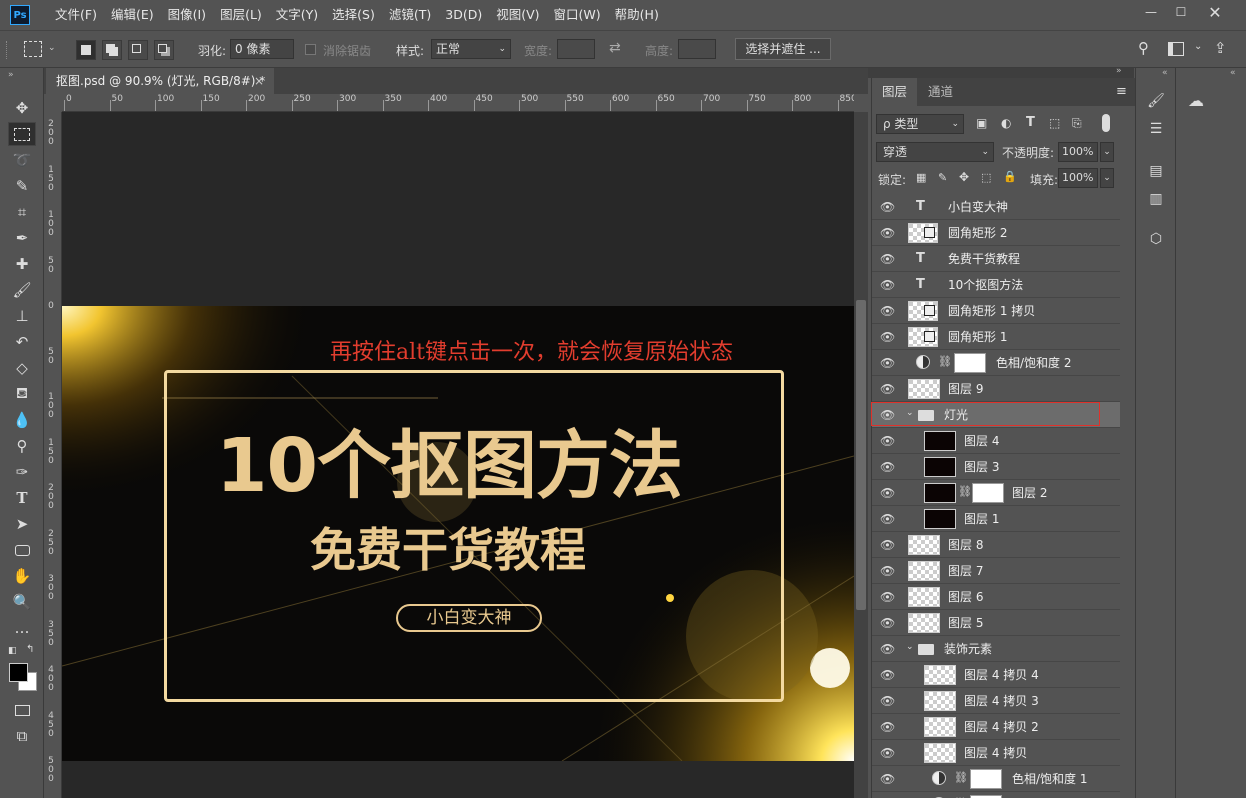 This screenshot has width=1246, height=798. What do you see at coordinates (22, 446) in the screenshot?
I see `dodge-tool-icon: ⚲` at bounding box center [22, 446].